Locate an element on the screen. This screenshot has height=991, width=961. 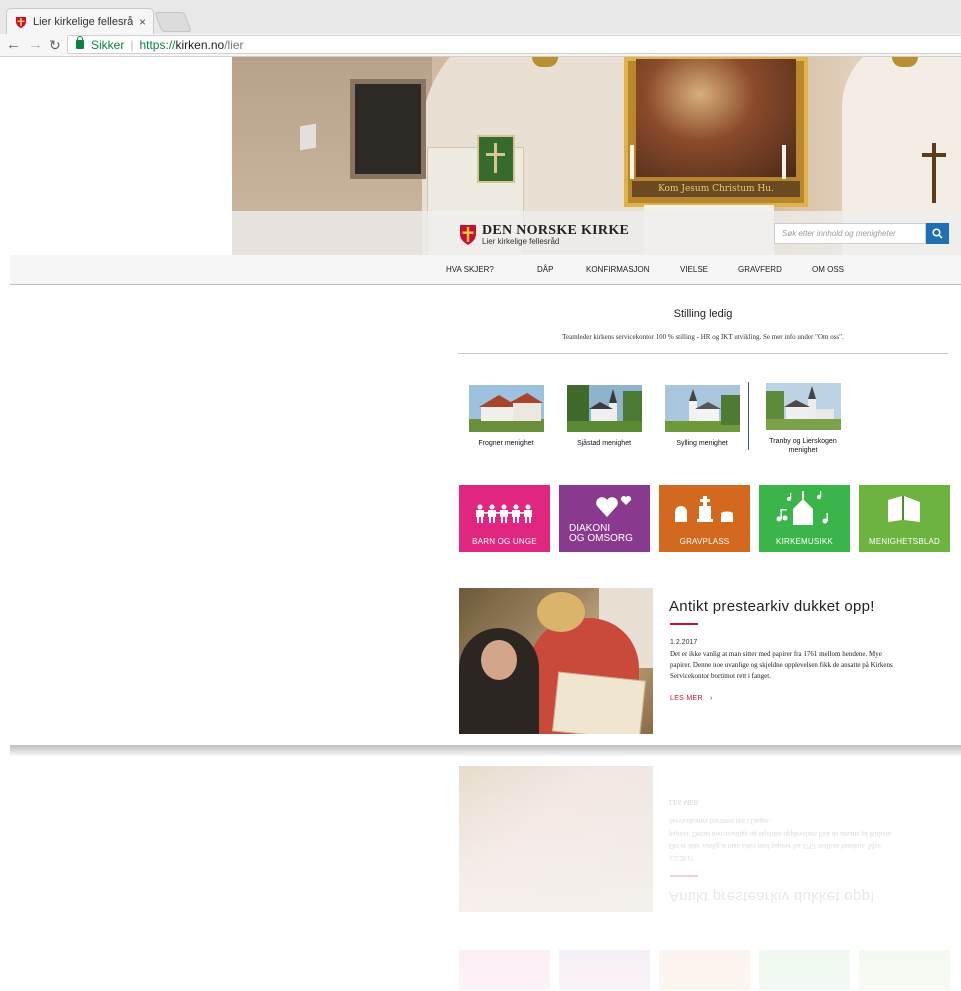
nav-item-dap: DÅP is located at coordinates (545, 269).